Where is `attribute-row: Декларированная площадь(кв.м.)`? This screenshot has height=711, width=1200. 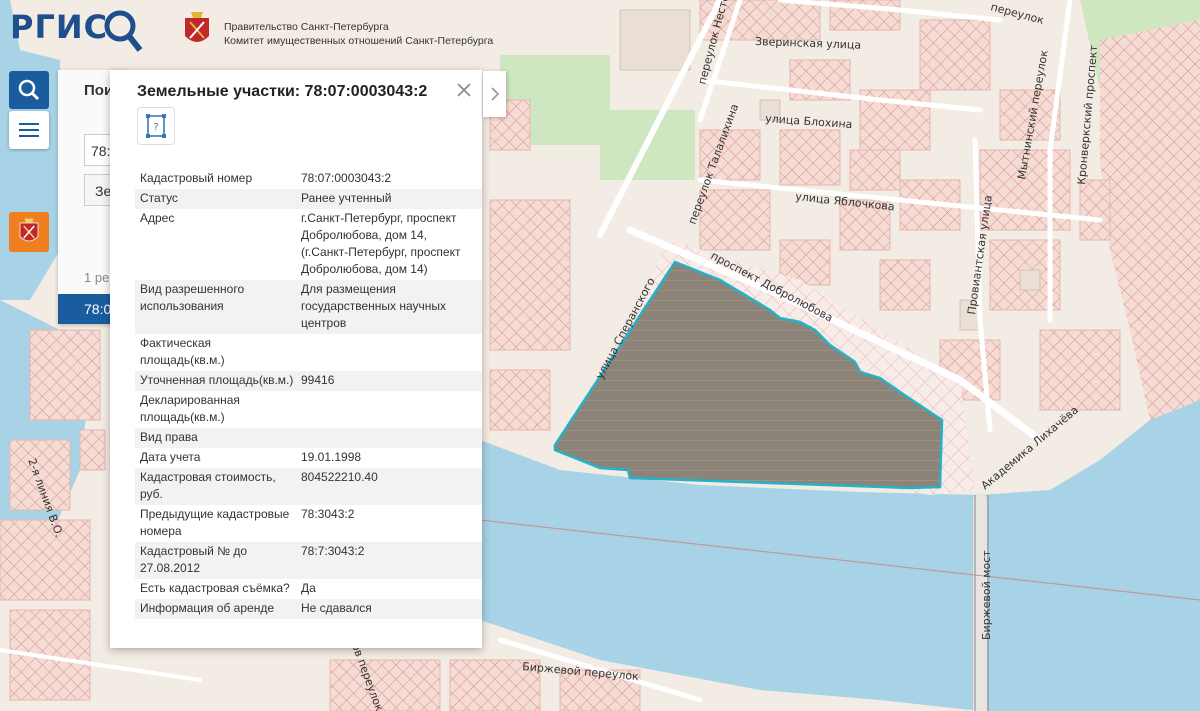 attribute-row: Декларированная площадь(кв.м.) is located at coordinates (308, 409).